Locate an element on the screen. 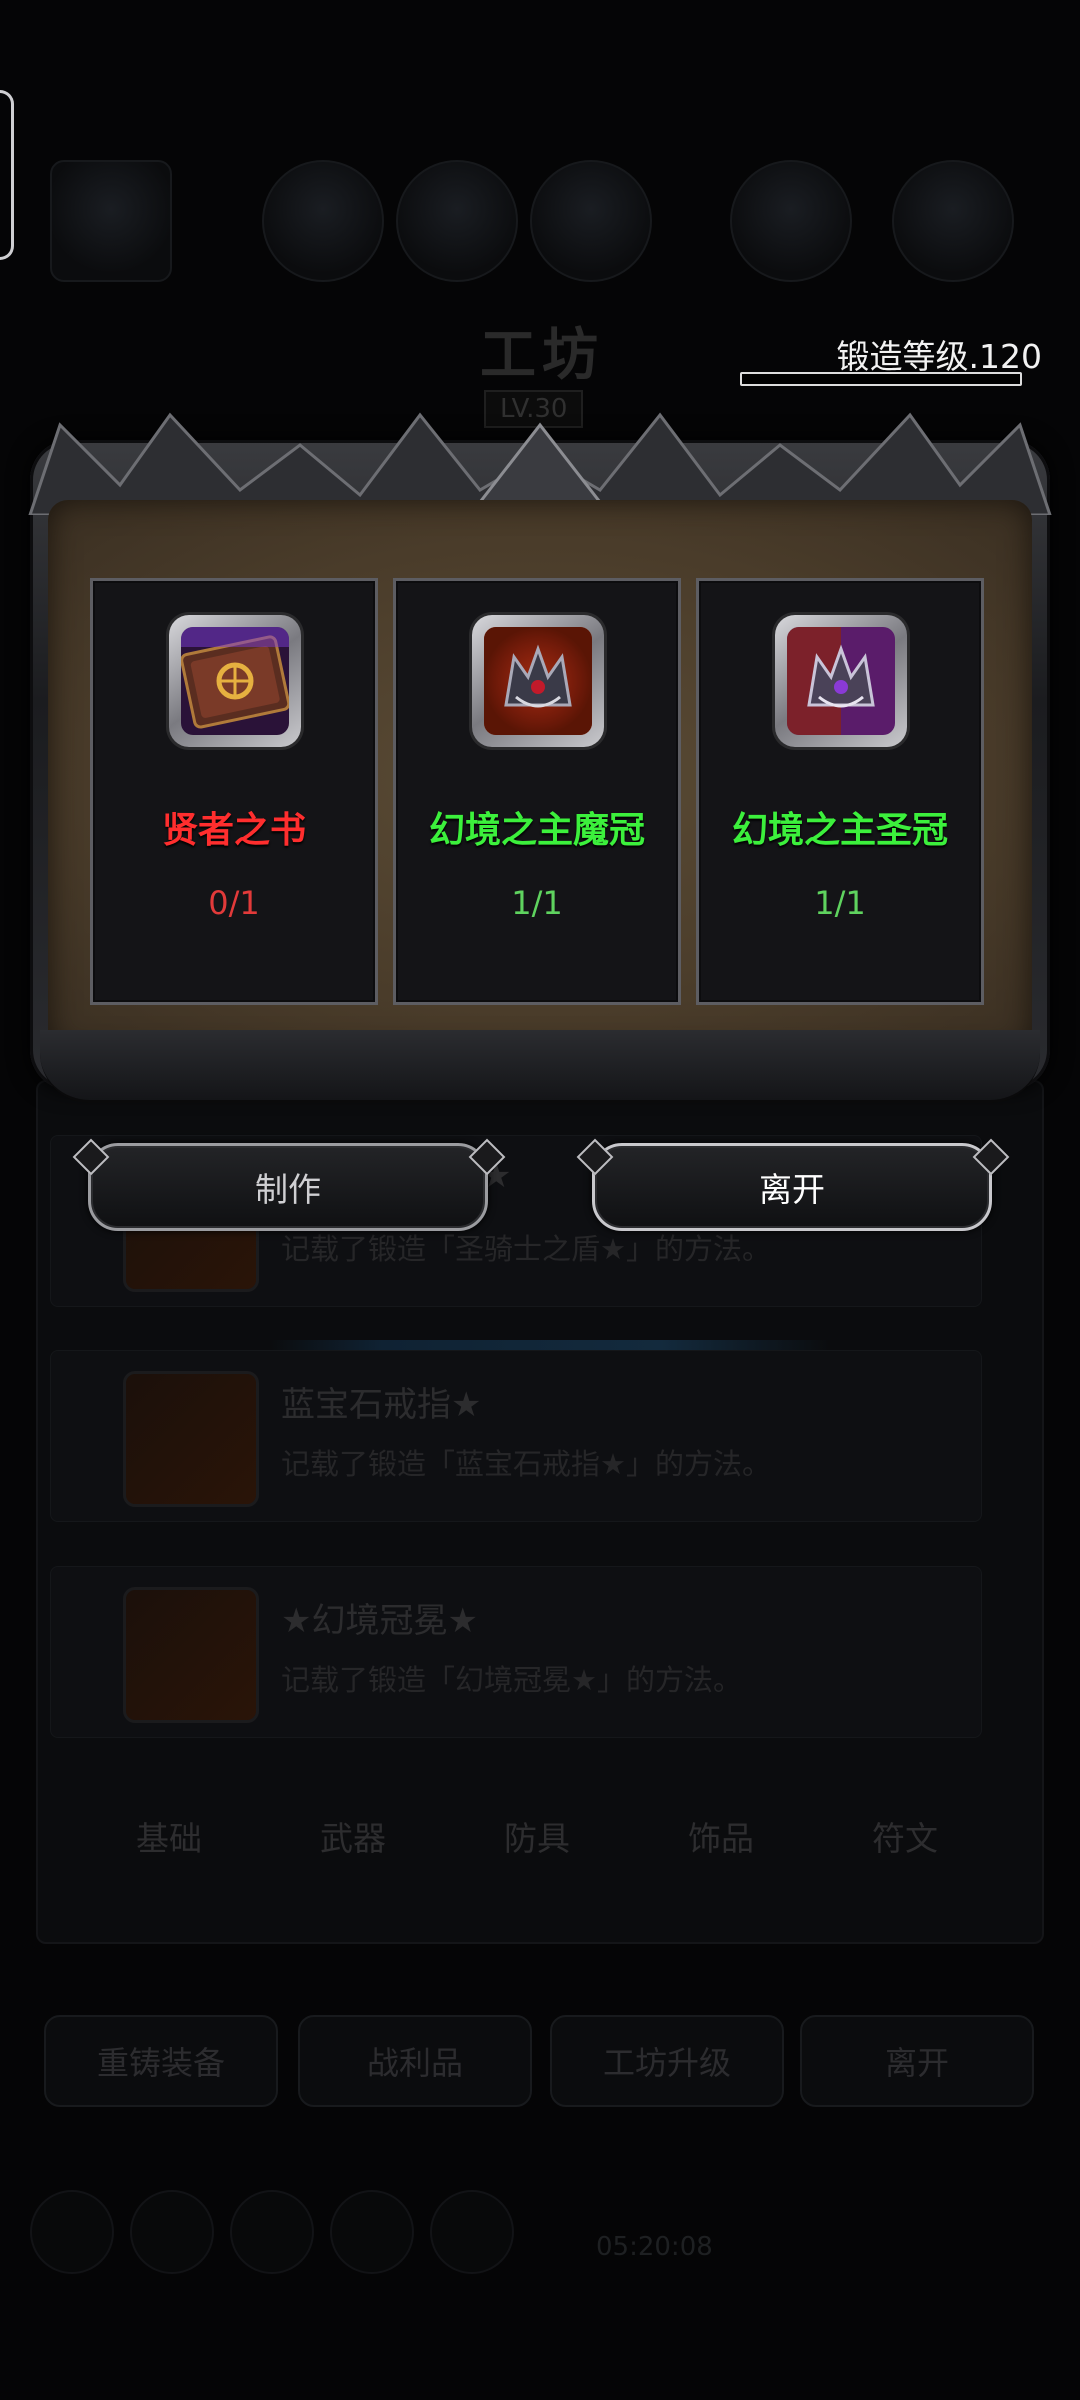  tab-accessory: 饰品 is located at coordinates (721, 1836).